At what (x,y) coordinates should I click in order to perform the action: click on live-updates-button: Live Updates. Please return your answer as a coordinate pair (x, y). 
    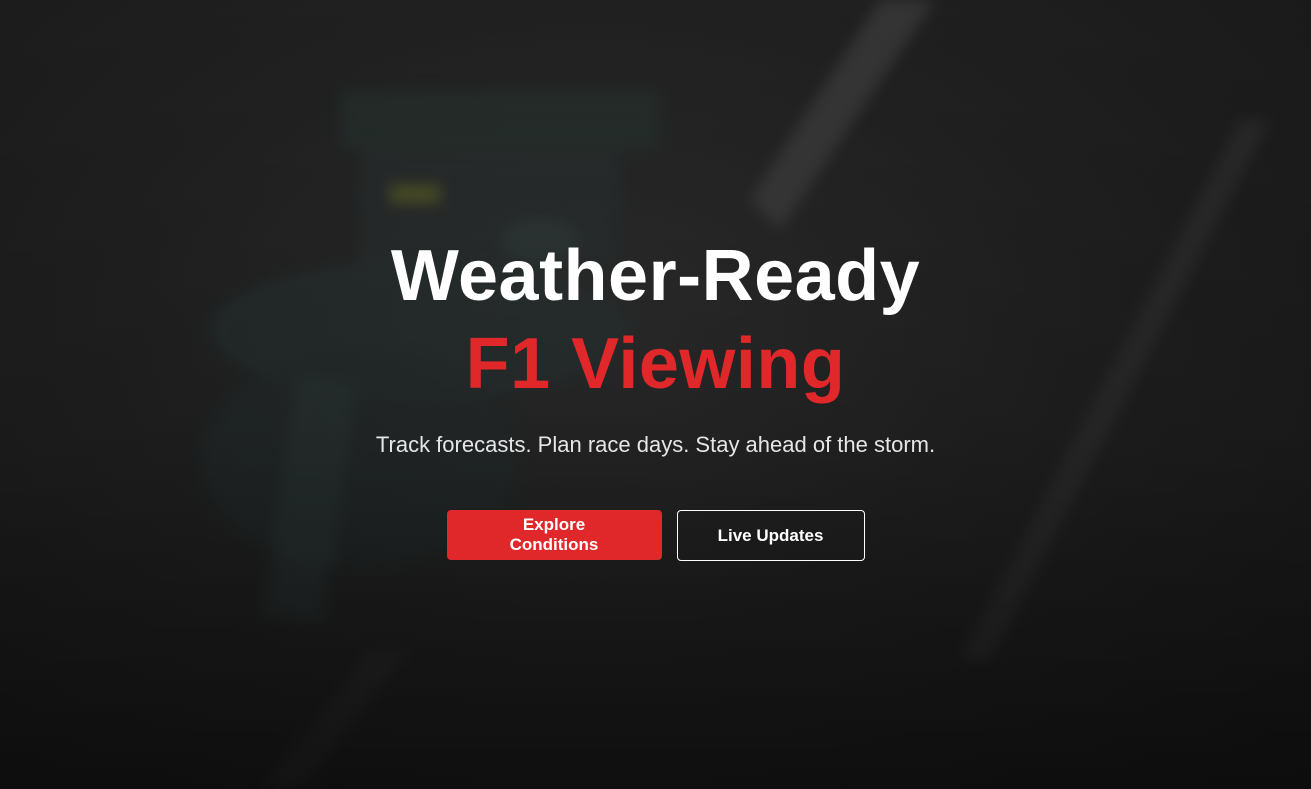
    Looking at the image, I should click on (770, 535).